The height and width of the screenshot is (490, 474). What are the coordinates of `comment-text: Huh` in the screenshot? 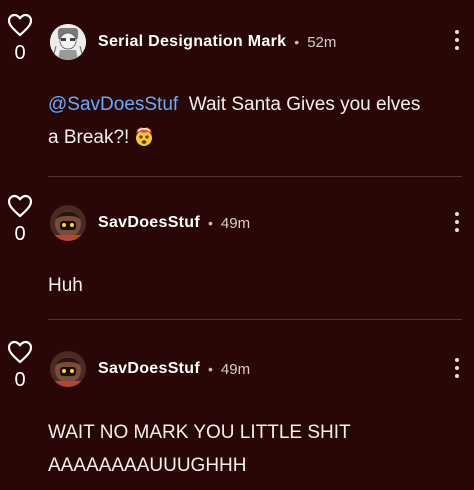 It's located at (65, 285).